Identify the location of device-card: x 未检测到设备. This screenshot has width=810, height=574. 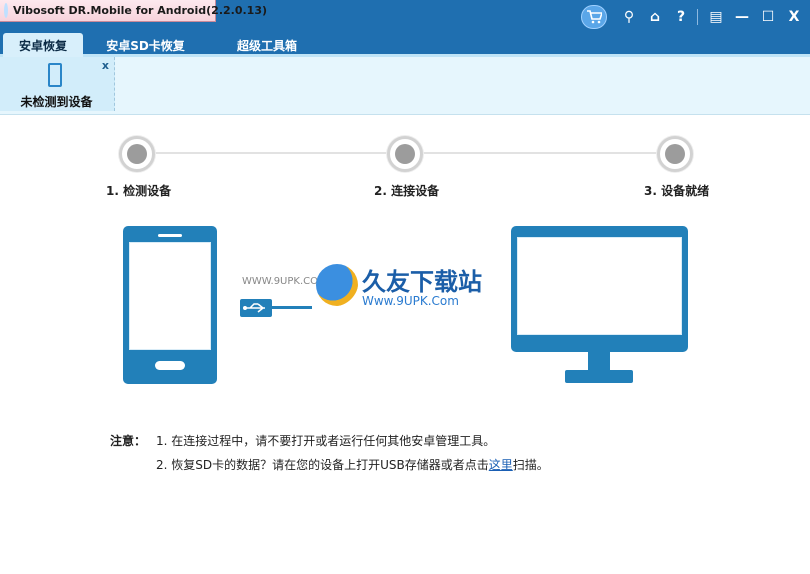
(57, 84).